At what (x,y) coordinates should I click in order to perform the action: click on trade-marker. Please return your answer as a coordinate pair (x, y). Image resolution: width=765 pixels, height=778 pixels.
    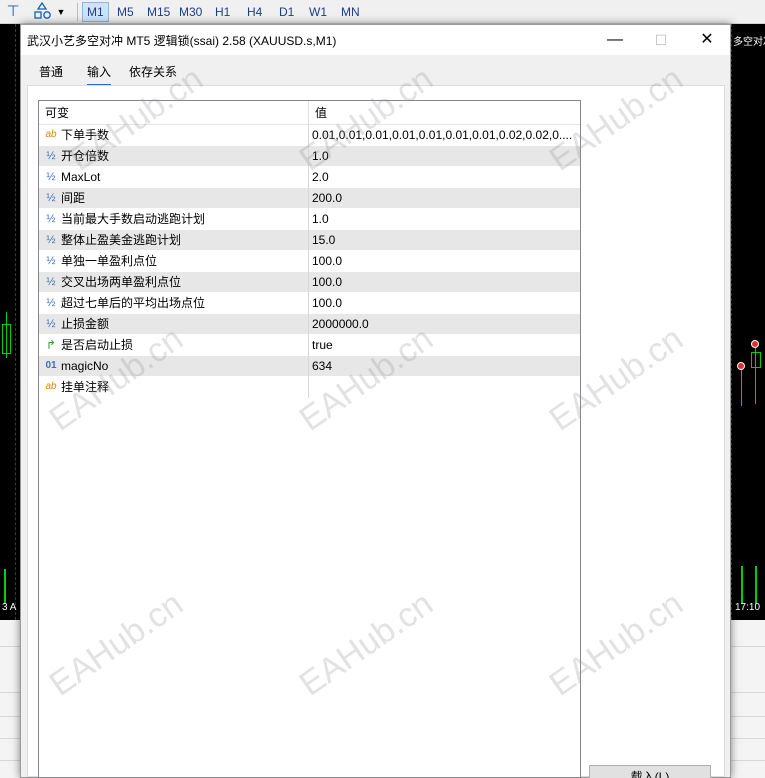
    Looking at the image, I should click on (741, 366).